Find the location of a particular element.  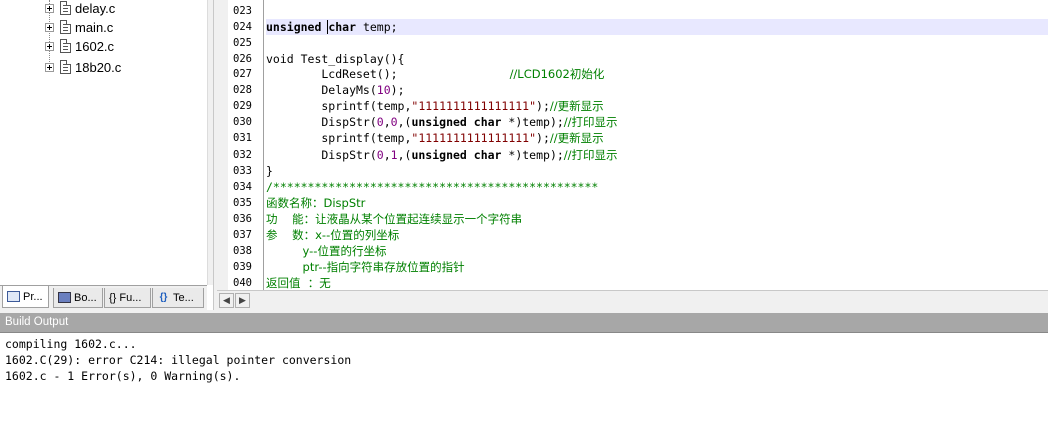

line-number: 037 is located at coordinates (242, 235).